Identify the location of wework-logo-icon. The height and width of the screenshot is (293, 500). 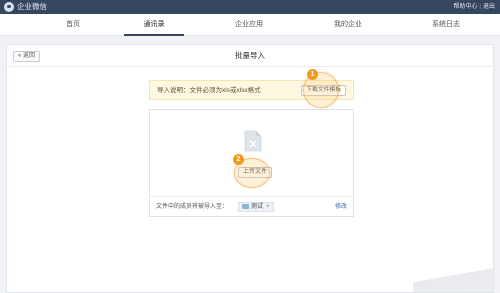
(9, 7).